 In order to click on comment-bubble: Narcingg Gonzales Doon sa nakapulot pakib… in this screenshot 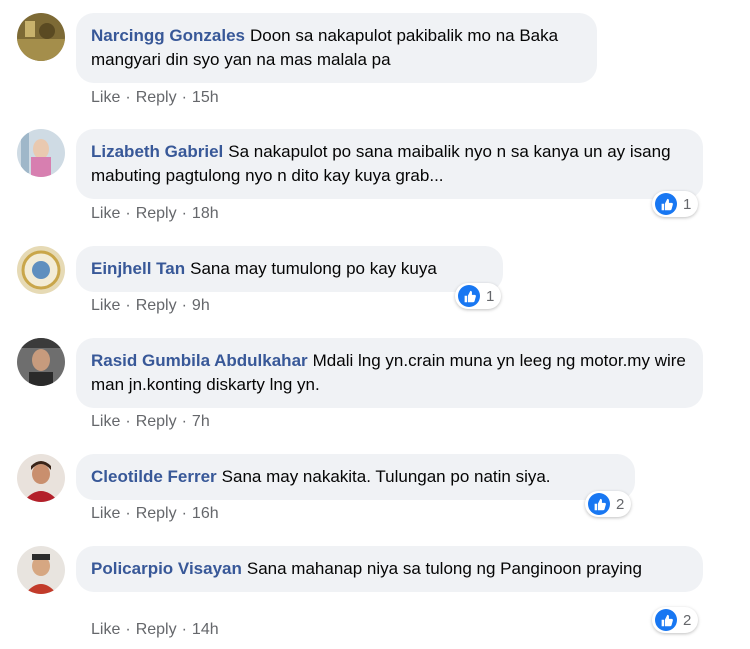, I will do `click(336, 48)`.